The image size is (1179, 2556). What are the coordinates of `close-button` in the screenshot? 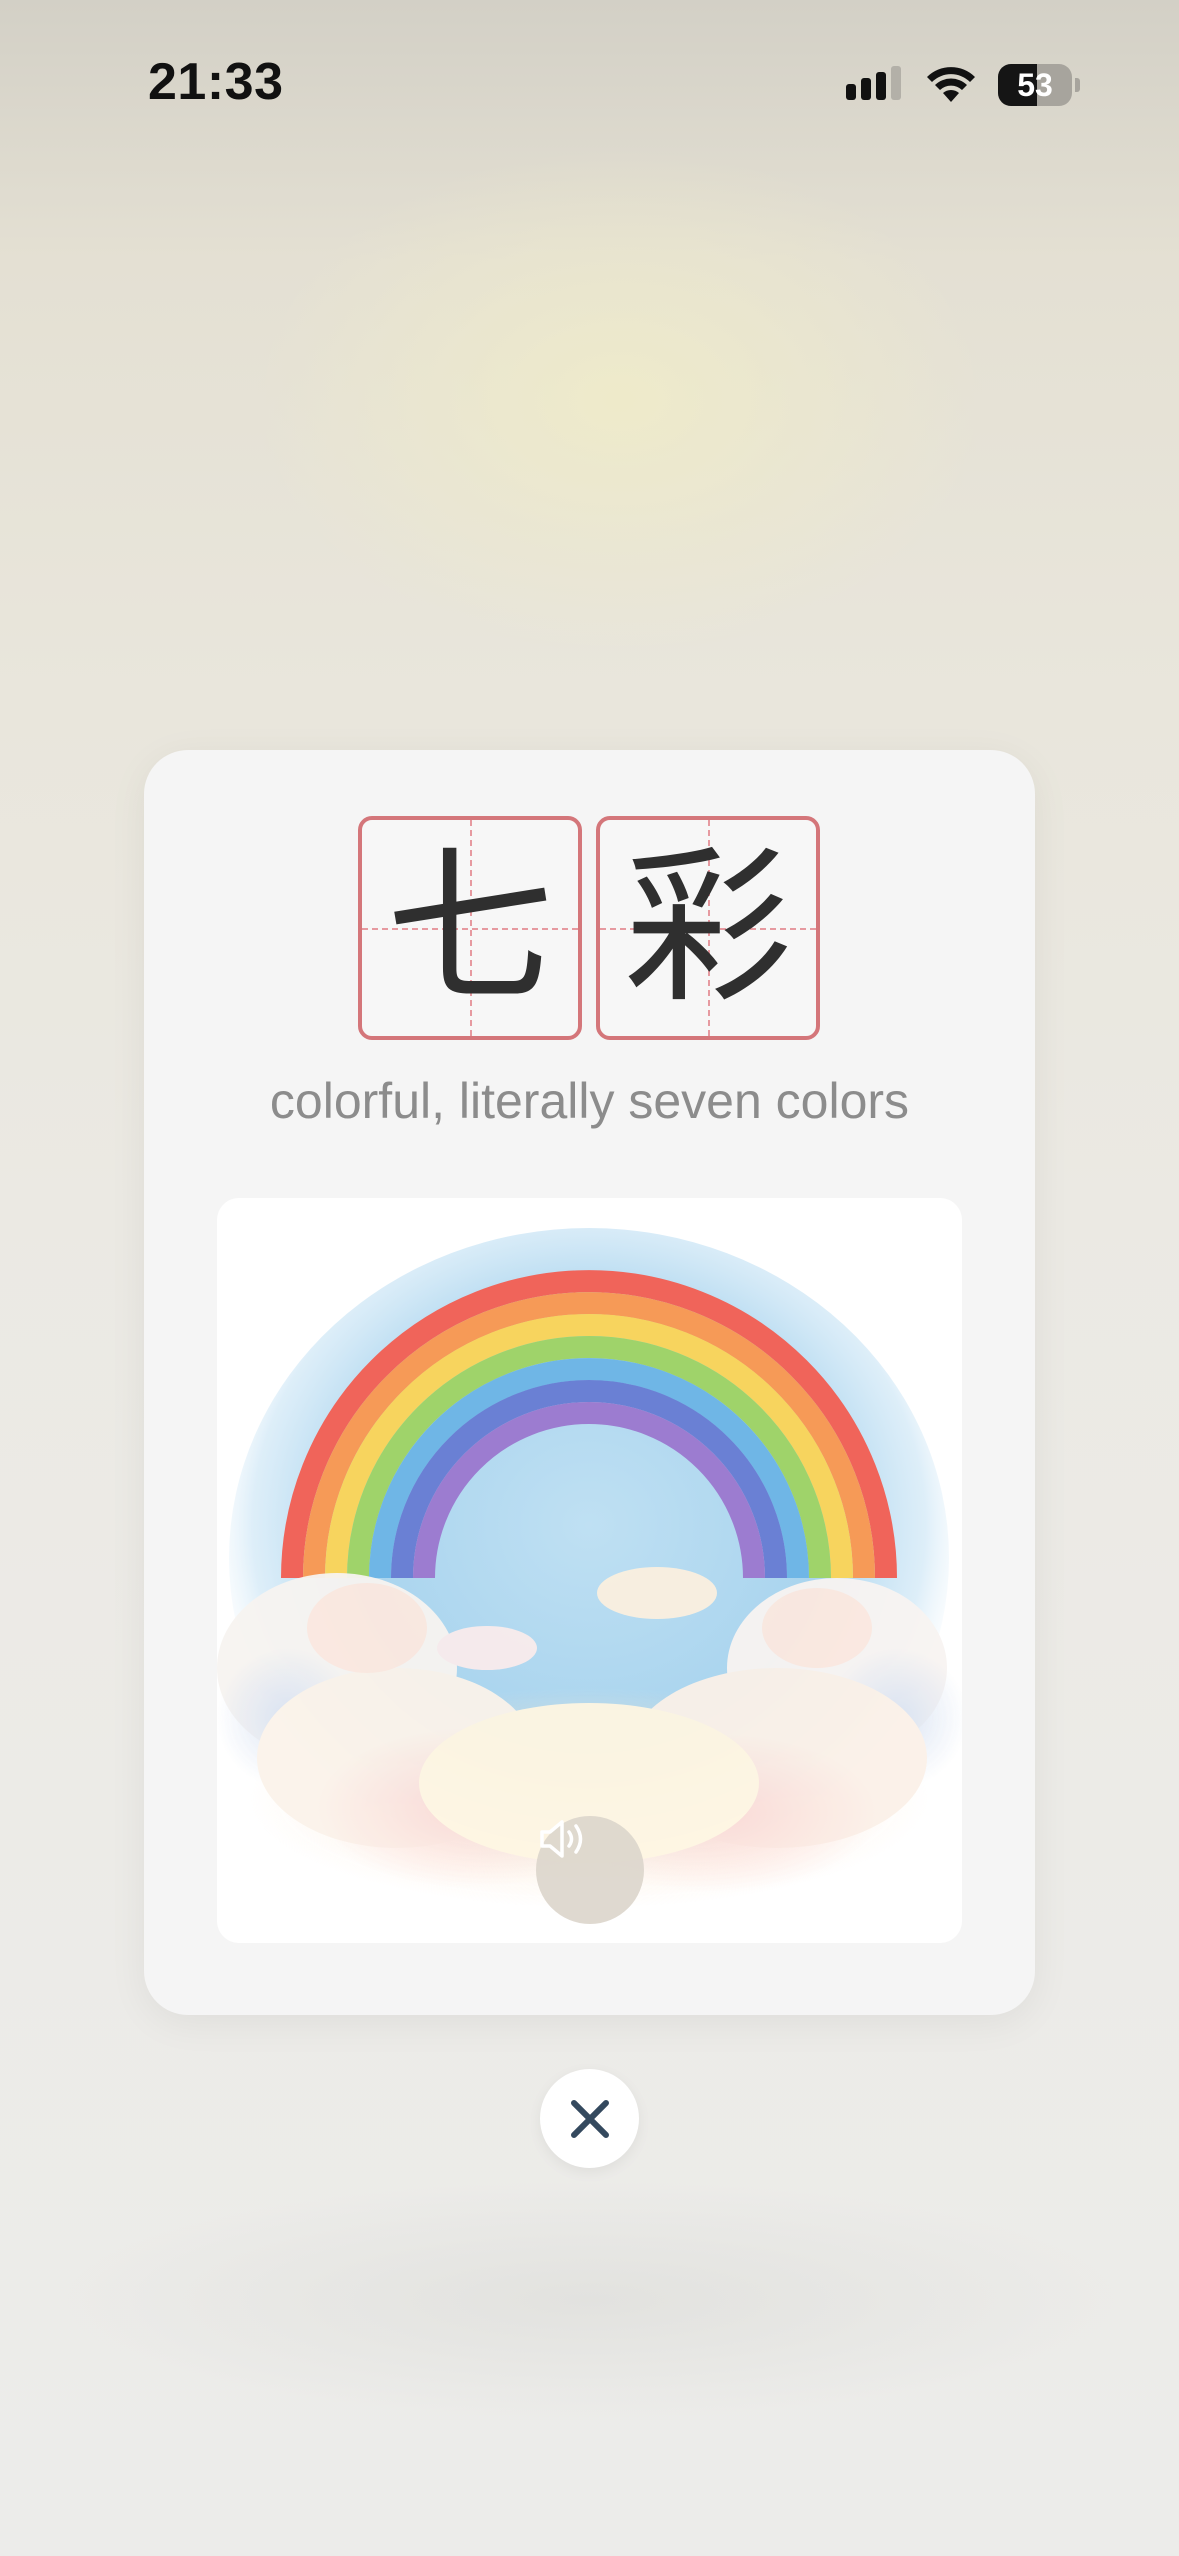 It's located at (589, 2118).